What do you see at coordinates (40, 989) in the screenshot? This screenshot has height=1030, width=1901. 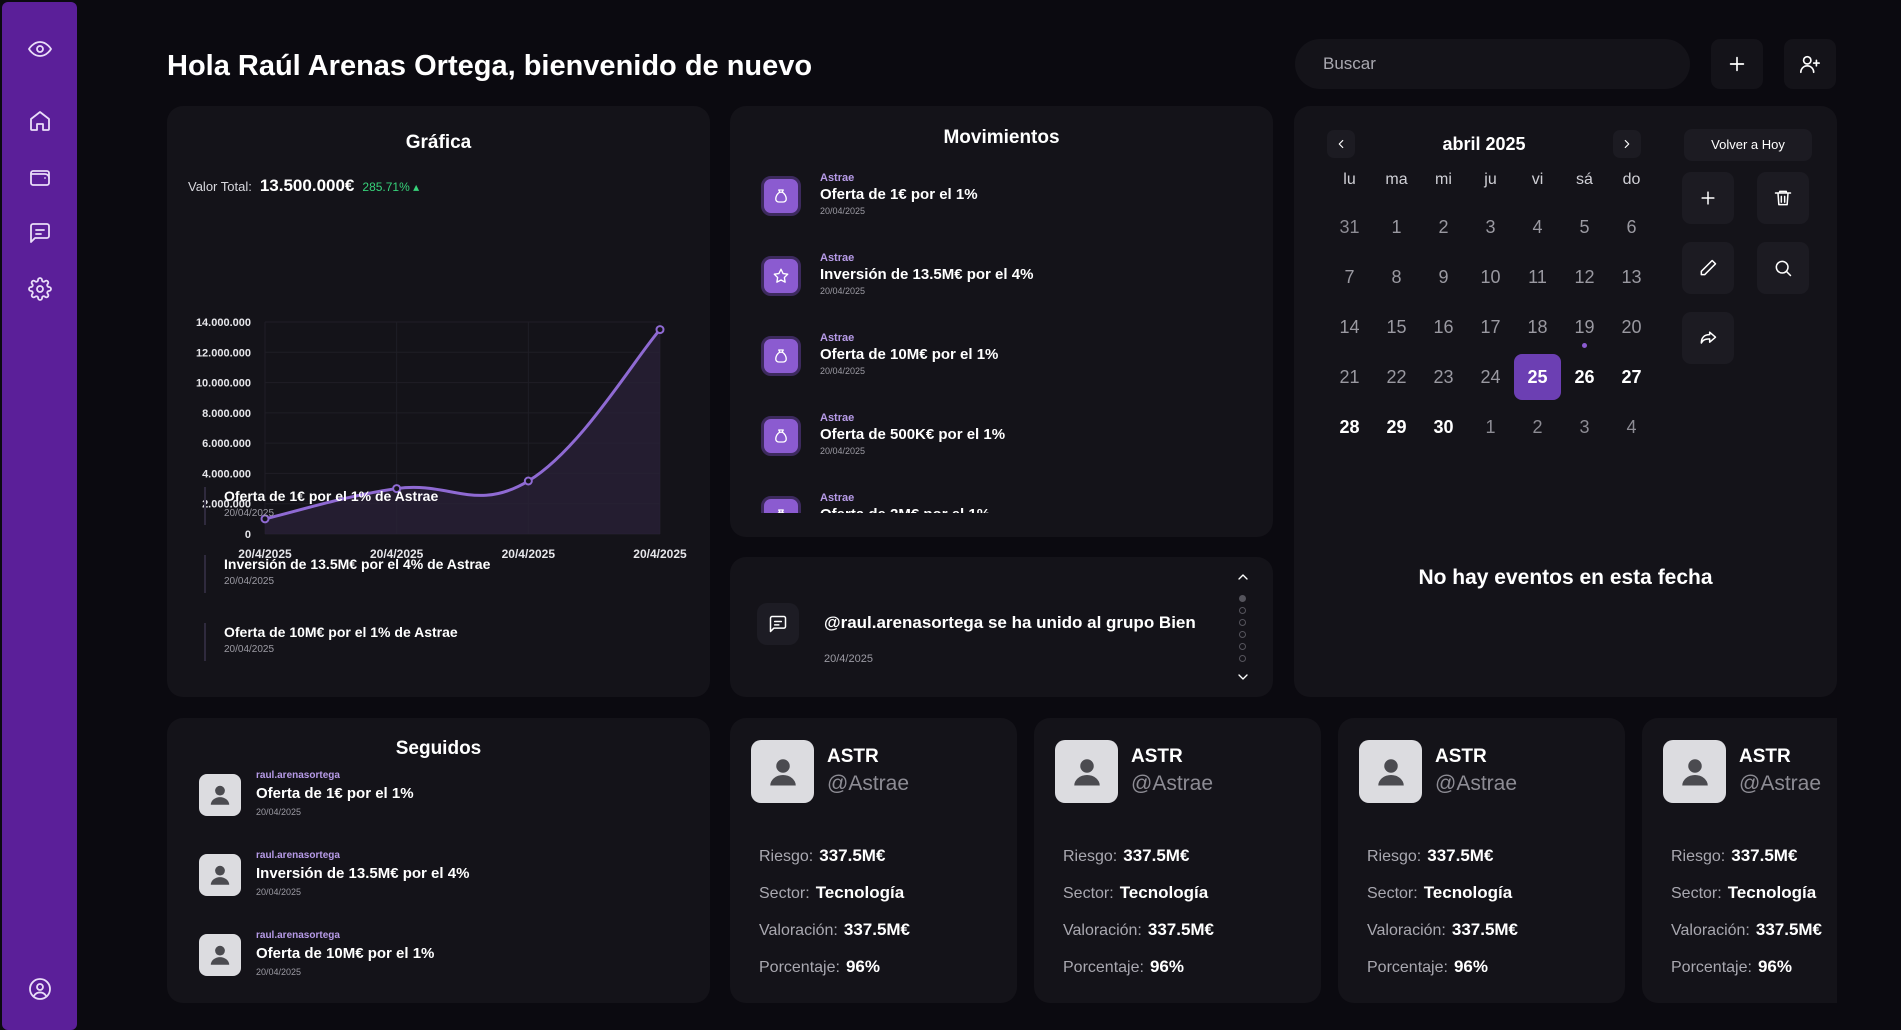 I see `user-circle-icon` at bounding box center [40, 989].